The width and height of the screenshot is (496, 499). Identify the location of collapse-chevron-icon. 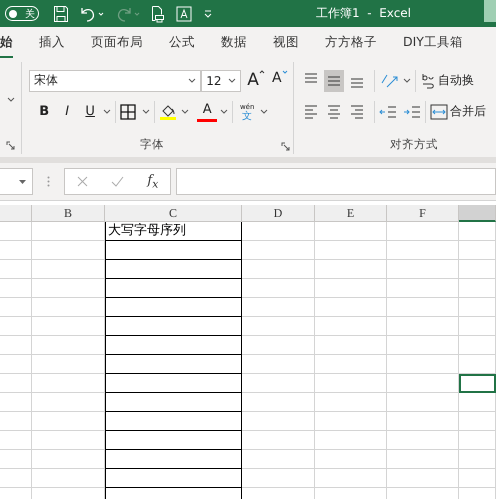
(10, 99).